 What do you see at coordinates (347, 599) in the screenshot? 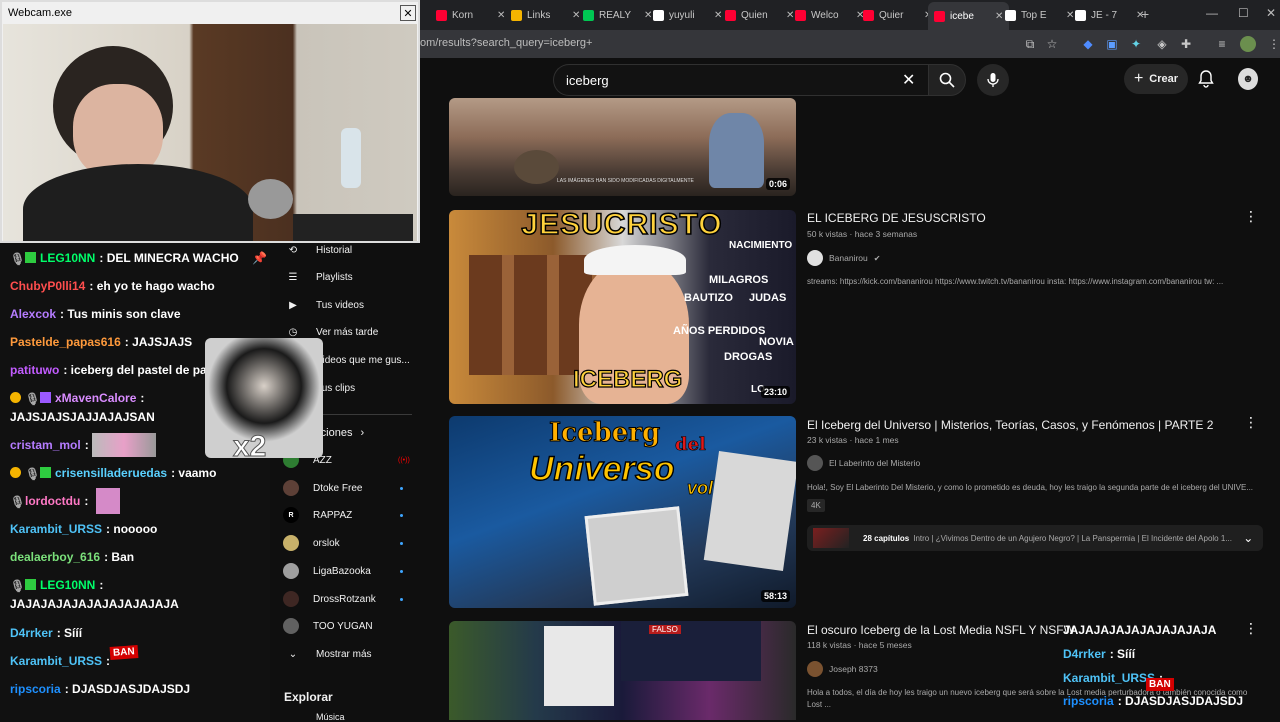
I see `sidebar-channel: DrossRotzank` at bounding box center [347, 599].